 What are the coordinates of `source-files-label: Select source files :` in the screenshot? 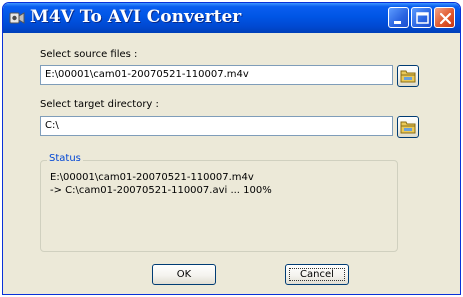 It's located at (89, 54).